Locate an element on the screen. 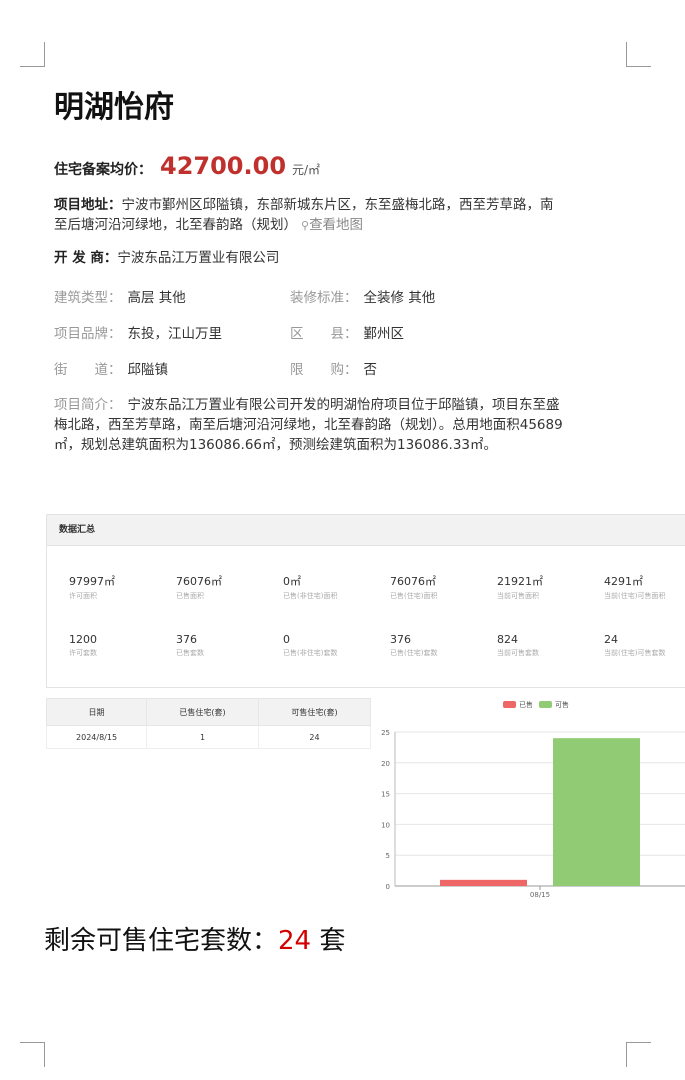  stat-label: 已售套数 is located at coordinates (190, 653).